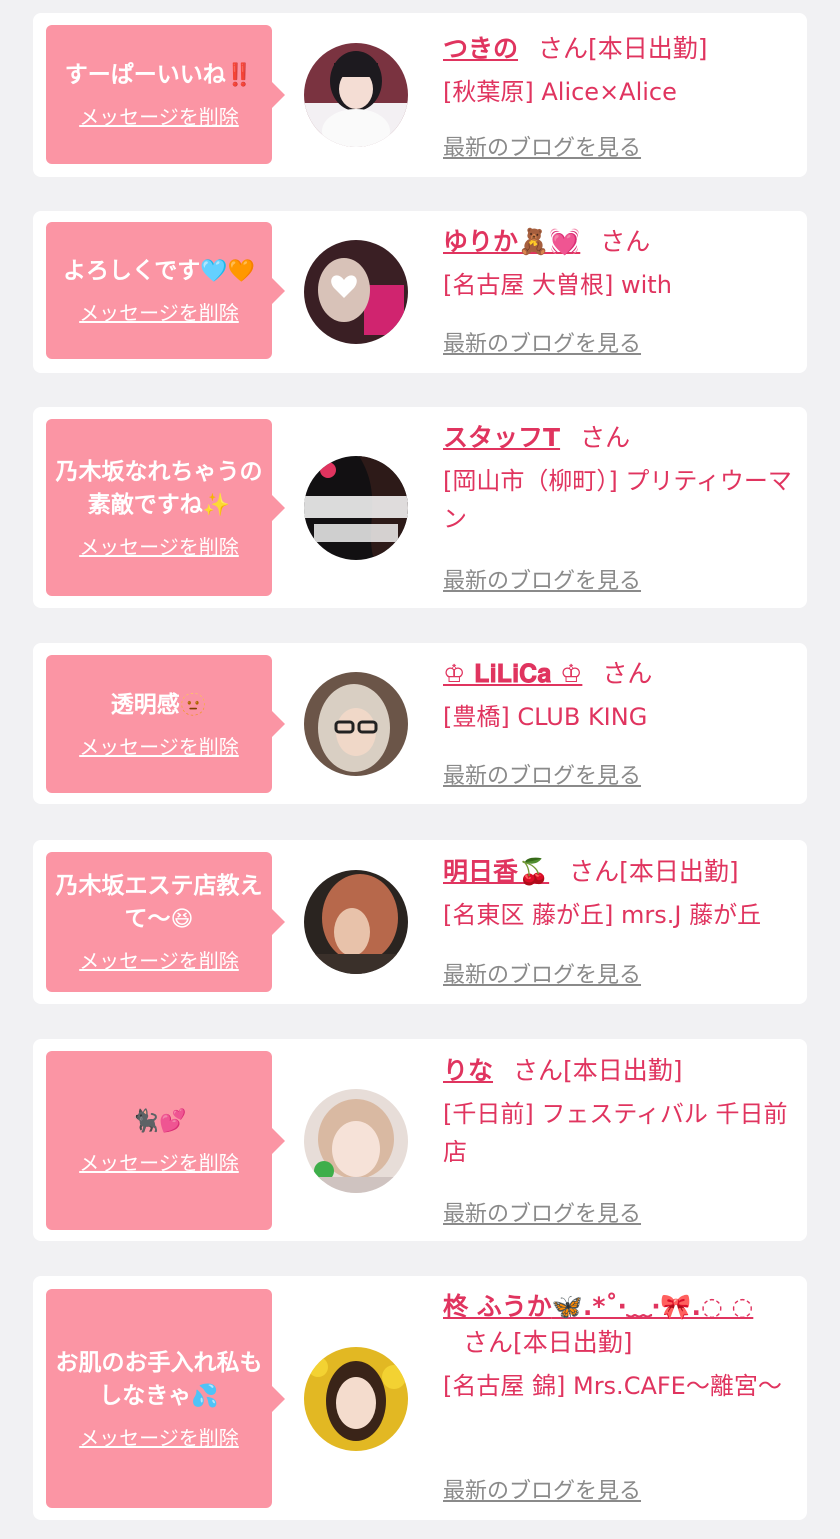 Image resolution: width=840 pixels, height=1539 pixels. I want to click on cast-name-line: 明日香🍒 さん[本日出勤], so click(618, 872).